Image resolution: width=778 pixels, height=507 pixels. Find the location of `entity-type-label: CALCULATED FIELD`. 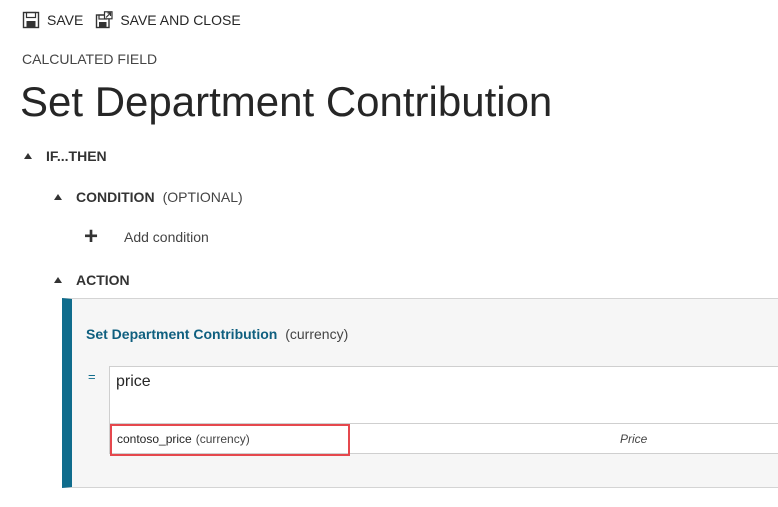

entity-type-label: CALCULATED FIELD is located at coordinates (90, 59).